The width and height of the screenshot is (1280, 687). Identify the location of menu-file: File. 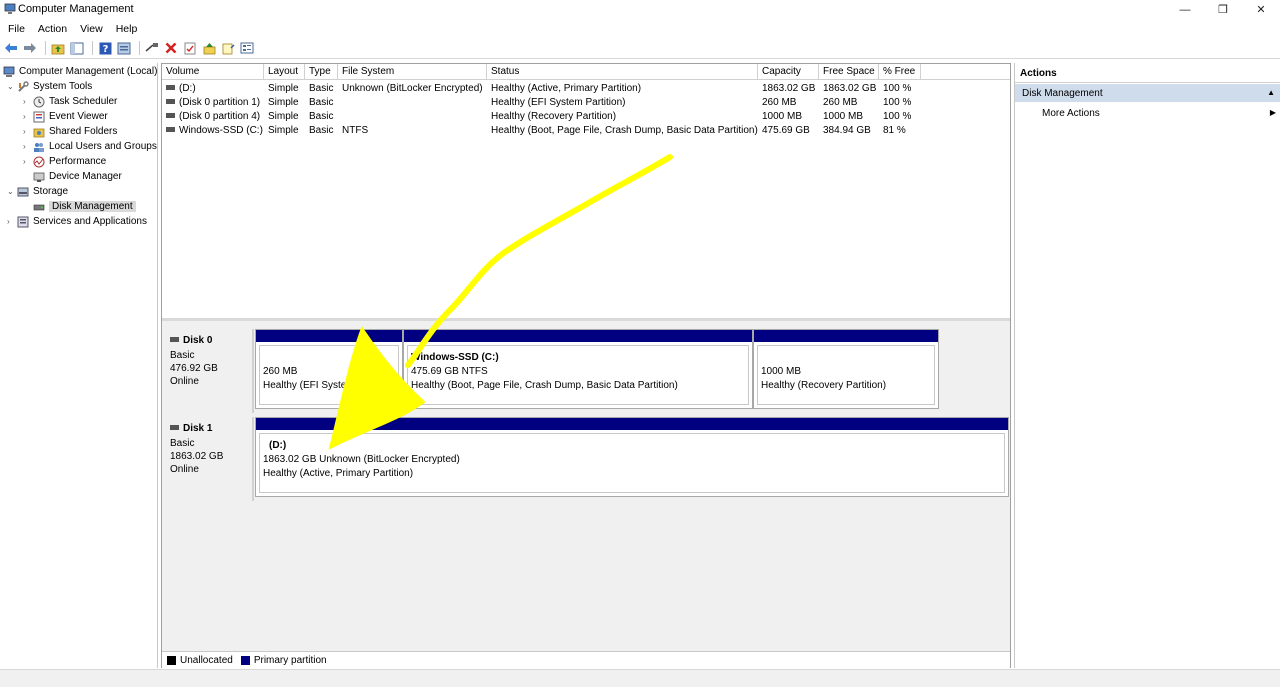
(16, 29).